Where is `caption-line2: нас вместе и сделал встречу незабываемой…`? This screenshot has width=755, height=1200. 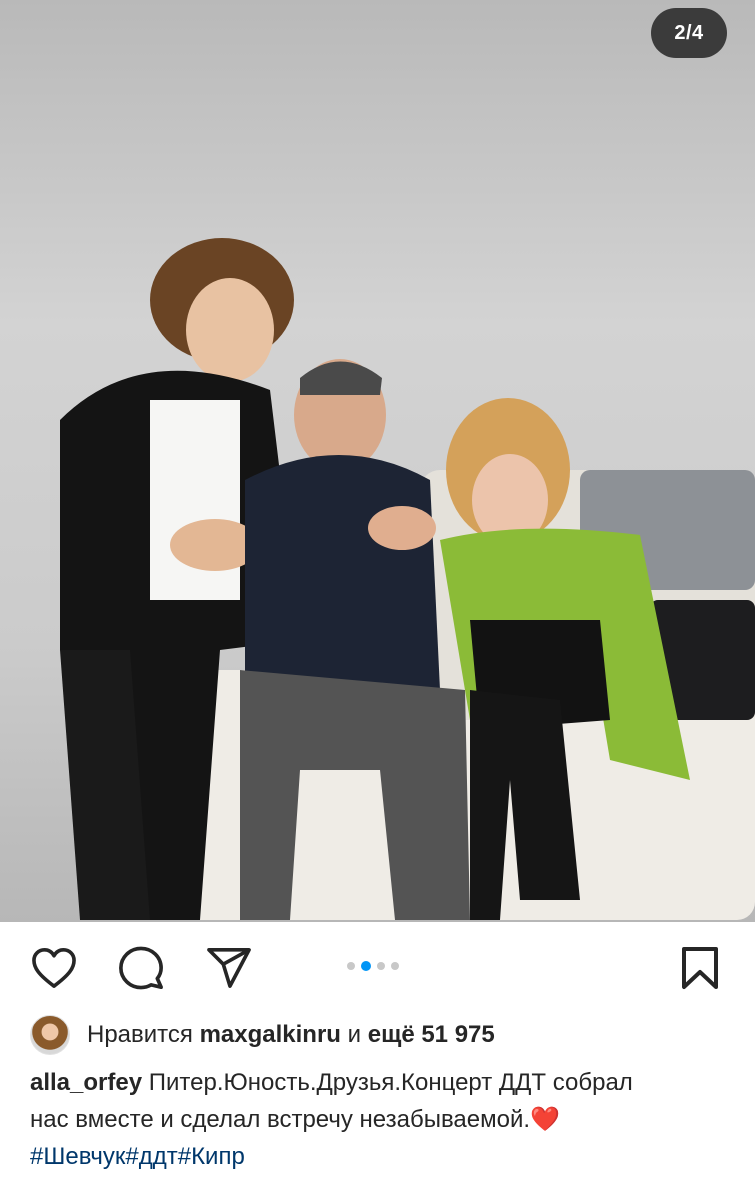 caption-line2: нас вместе и сделал встречу незабываемой… is located at coordinates (280, 1119).